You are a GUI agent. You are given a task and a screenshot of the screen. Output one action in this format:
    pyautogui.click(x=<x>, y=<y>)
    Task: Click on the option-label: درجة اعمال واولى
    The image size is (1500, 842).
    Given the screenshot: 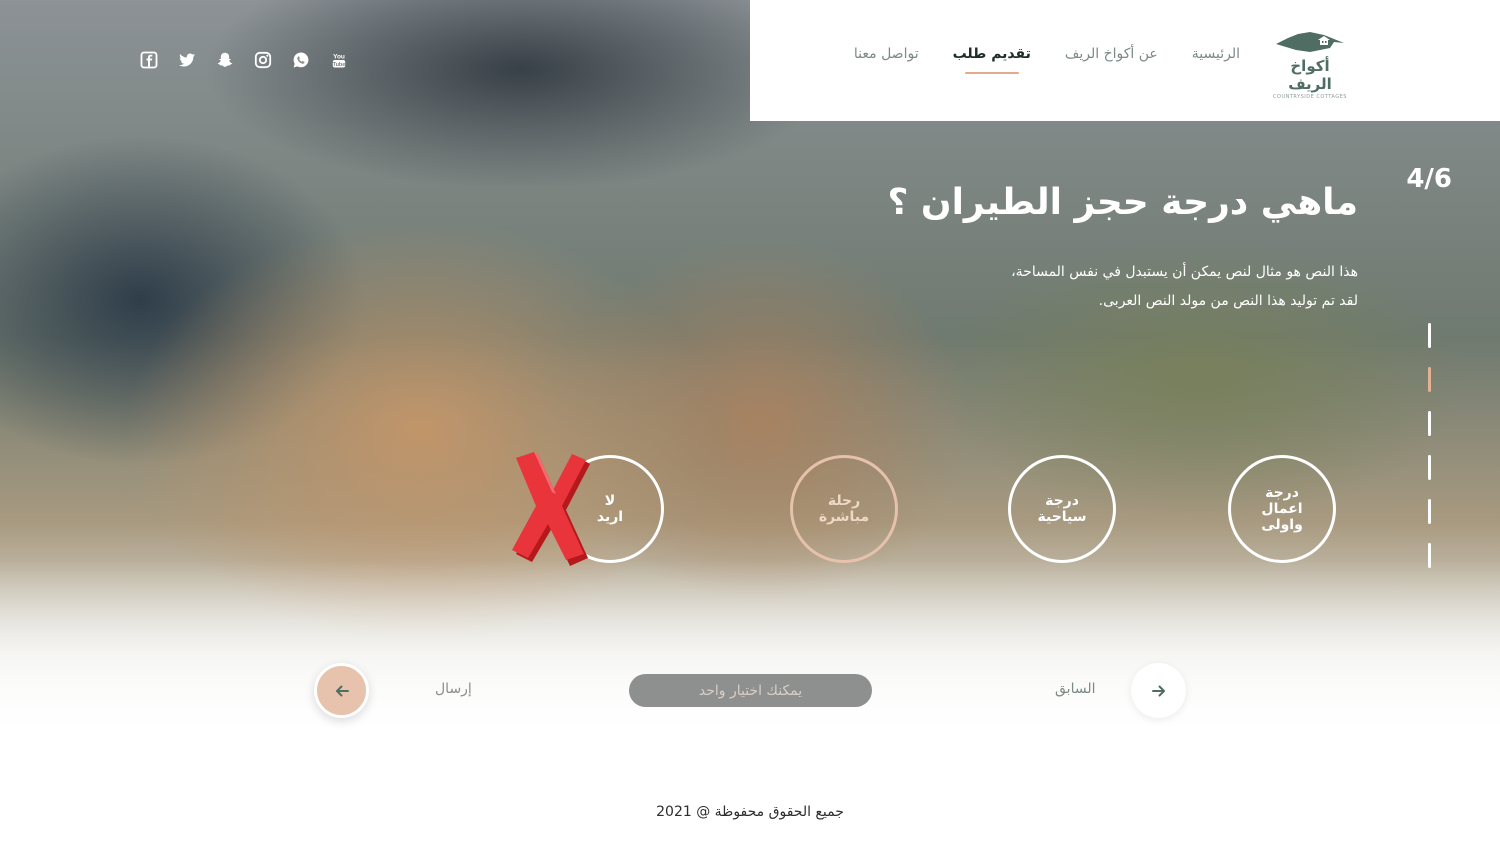 What is the action you would take?
    pyautogui.click(x=1282, y=509)
    